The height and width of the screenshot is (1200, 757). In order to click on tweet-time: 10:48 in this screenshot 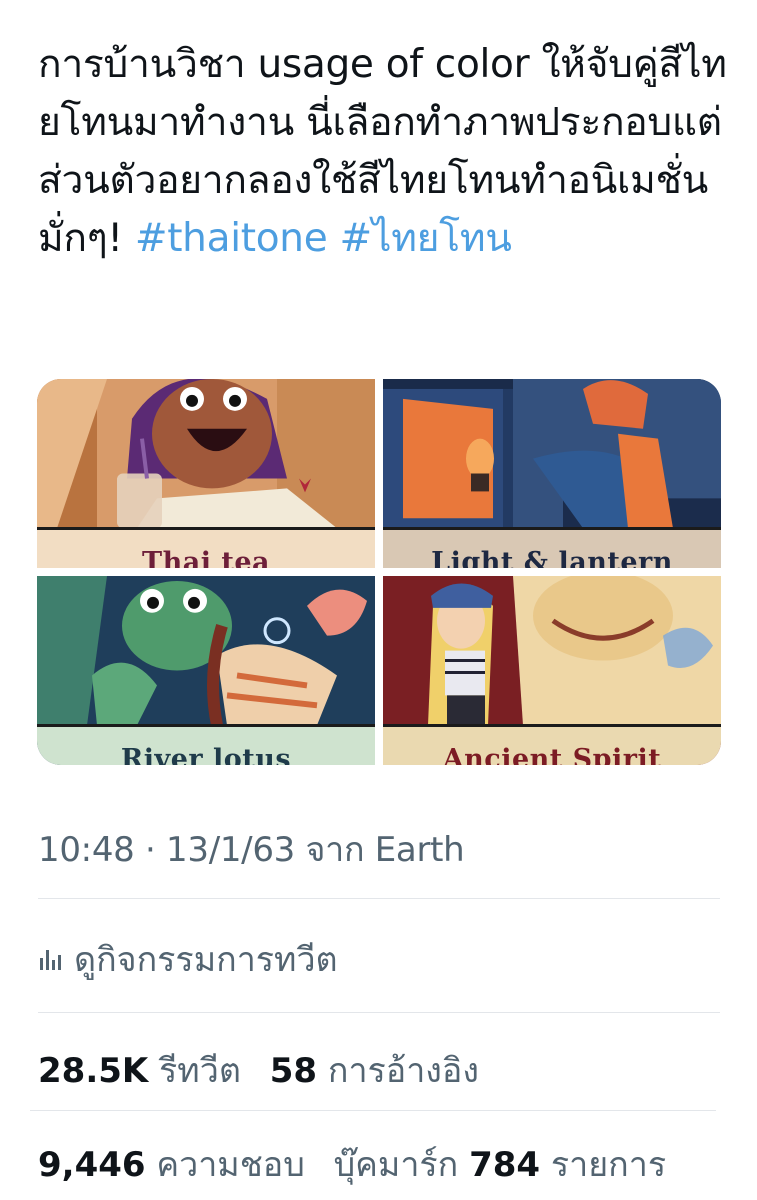, I will do `click(86, 850)`.